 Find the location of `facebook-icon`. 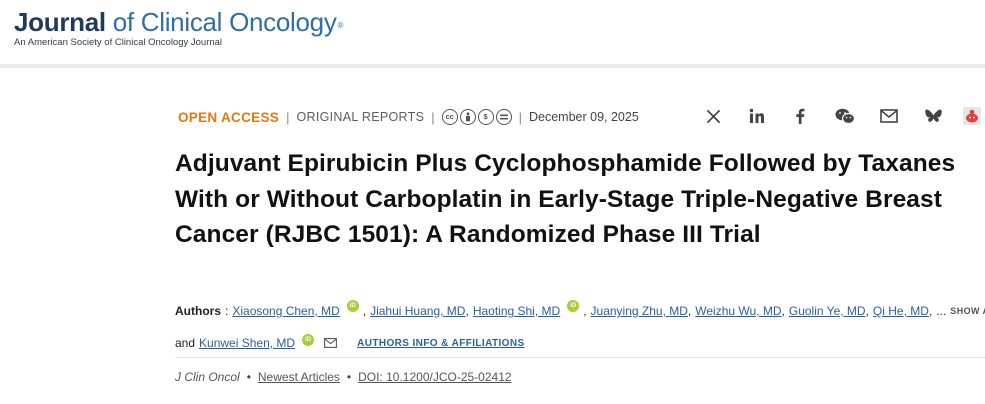

facebook-icon is located at coordinates (800, 116).